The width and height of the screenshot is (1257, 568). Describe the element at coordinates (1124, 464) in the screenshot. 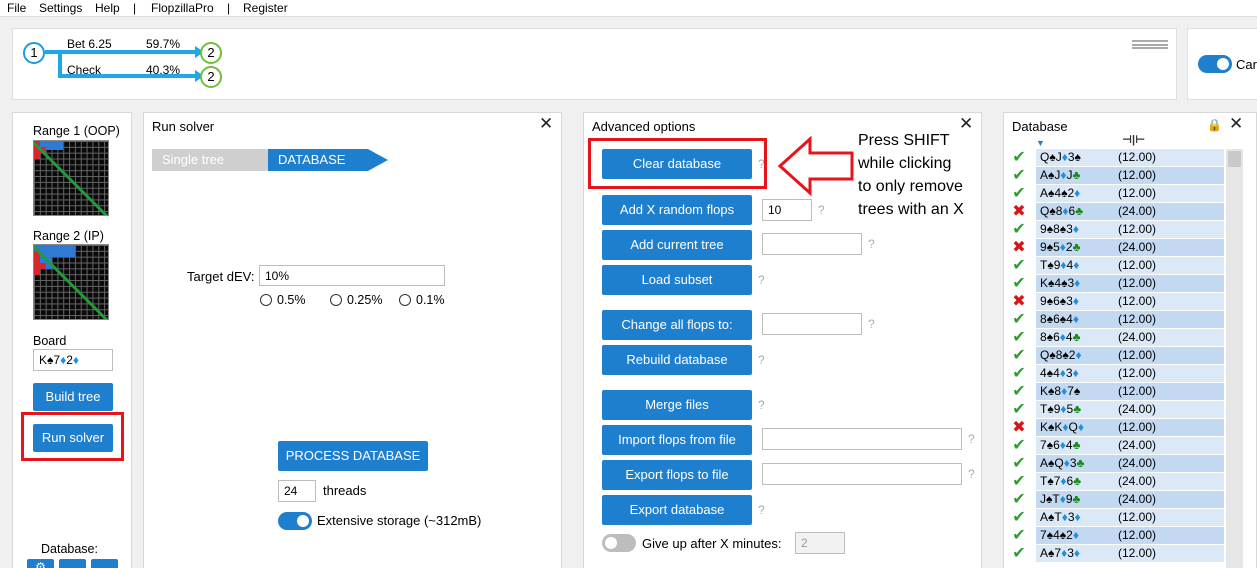

I see `list-item: ✔ A♠Q♦3♣ (24.00)` at that location.